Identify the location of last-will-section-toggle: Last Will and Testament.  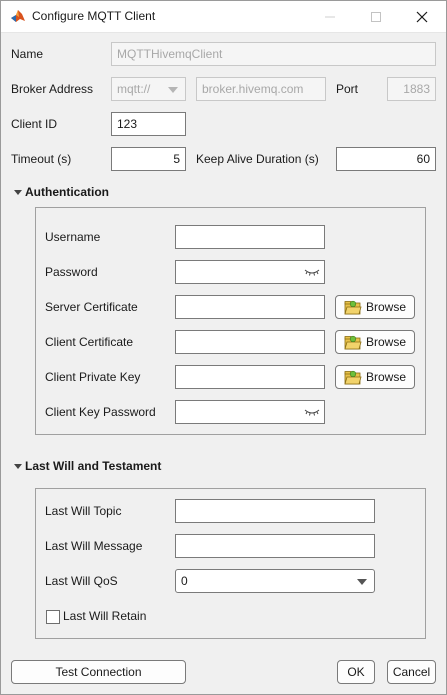
(87, 466).